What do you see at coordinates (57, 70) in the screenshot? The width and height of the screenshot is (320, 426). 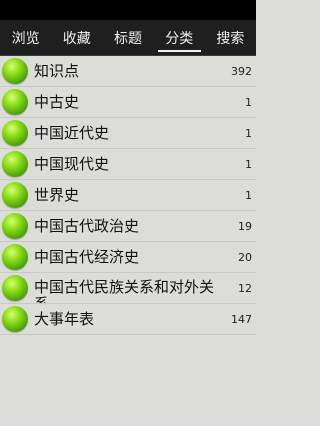 I see `category-label: 知识点` at bounding box center [57, 70].